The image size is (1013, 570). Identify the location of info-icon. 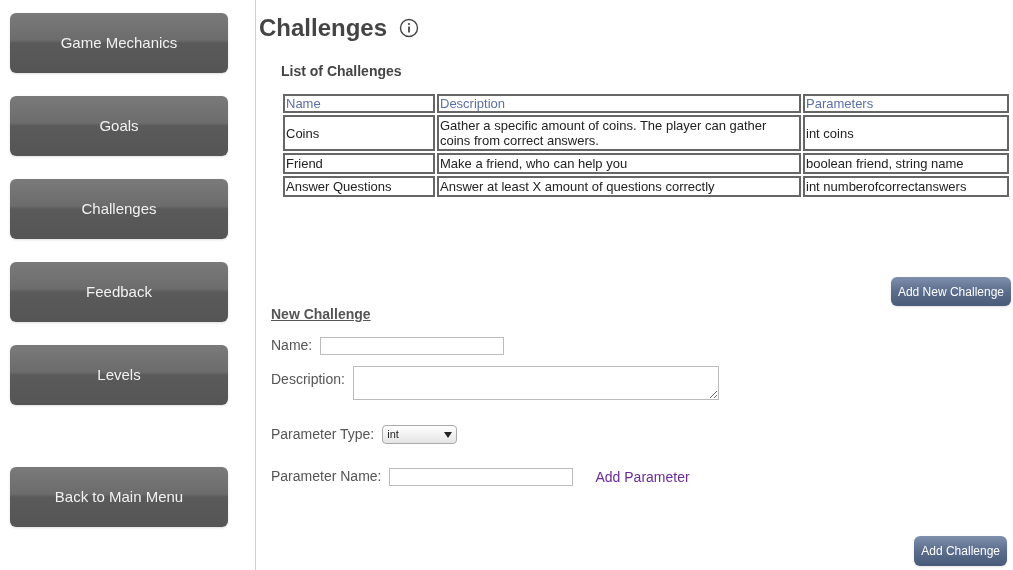
(409, 28).